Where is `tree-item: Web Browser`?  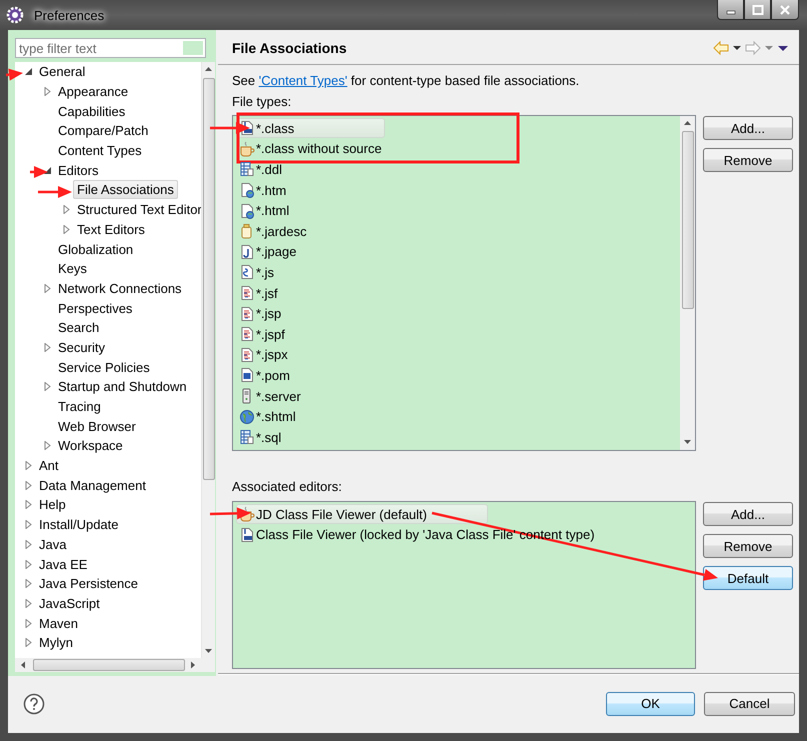
tree-item: Web Browser is located at coordinates (97, 426).